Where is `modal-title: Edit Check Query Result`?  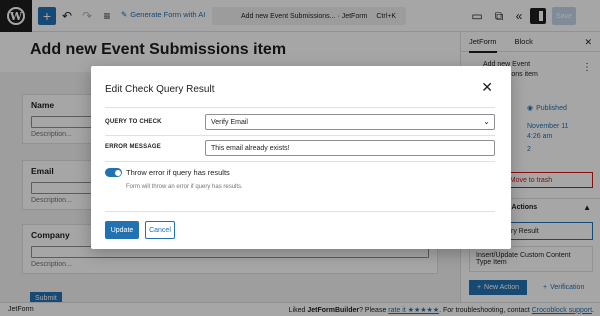
modal-title: Edit Check Query Result is located at coordinates (160, 89).